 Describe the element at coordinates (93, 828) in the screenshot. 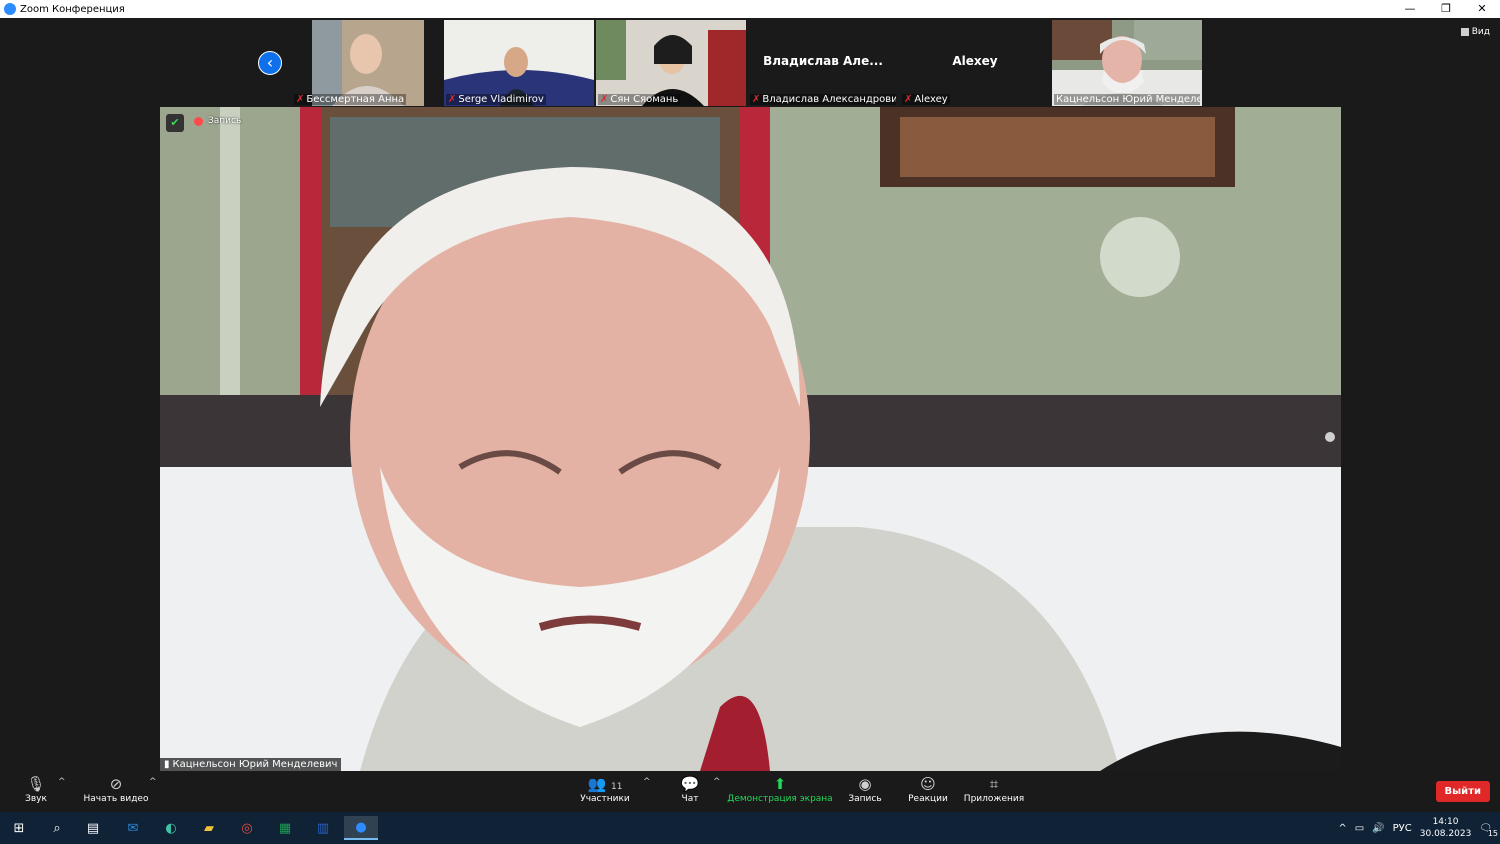

I see `task-view-icon: ▤` at that location.